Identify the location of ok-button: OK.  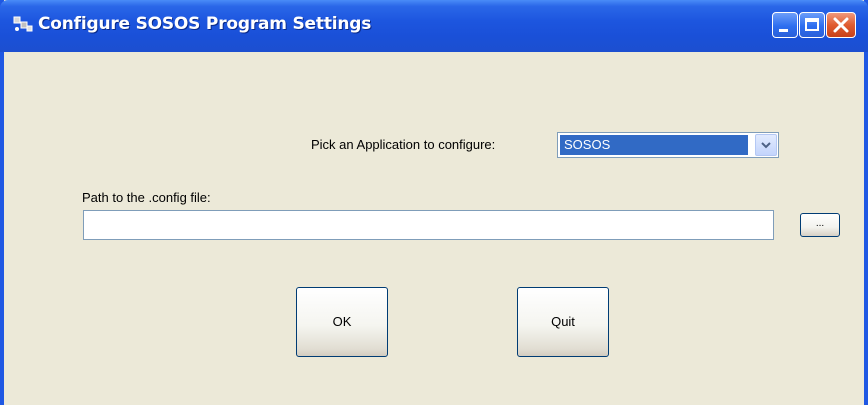
(342, 322).